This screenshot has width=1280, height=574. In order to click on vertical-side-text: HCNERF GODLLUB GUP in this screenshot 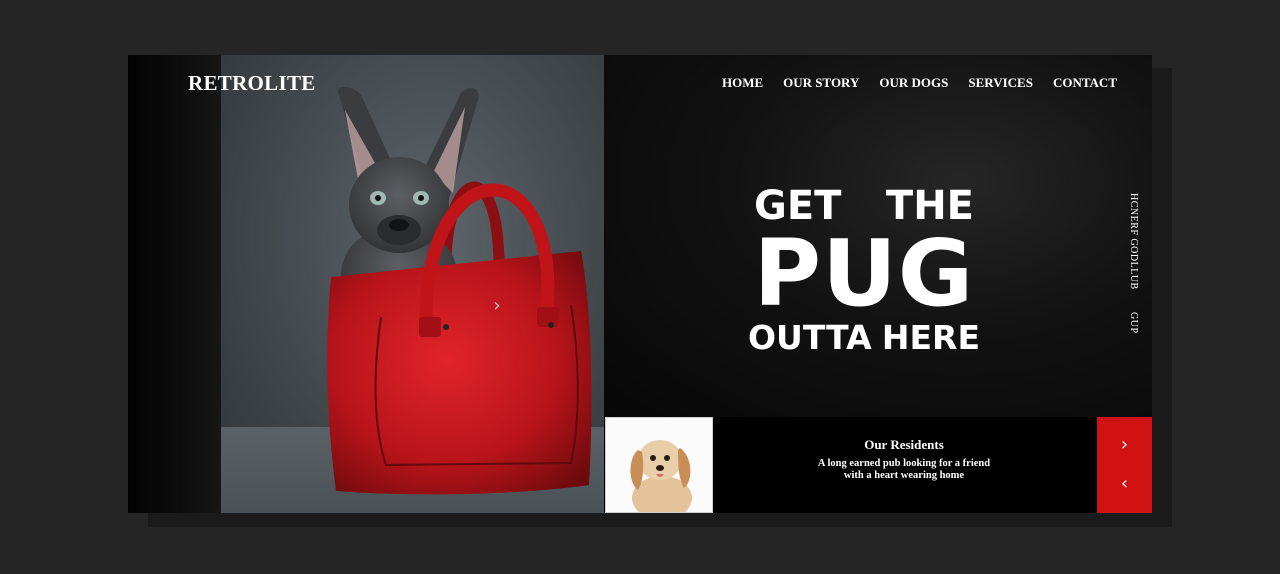, I will do `click(1133, 263)`.